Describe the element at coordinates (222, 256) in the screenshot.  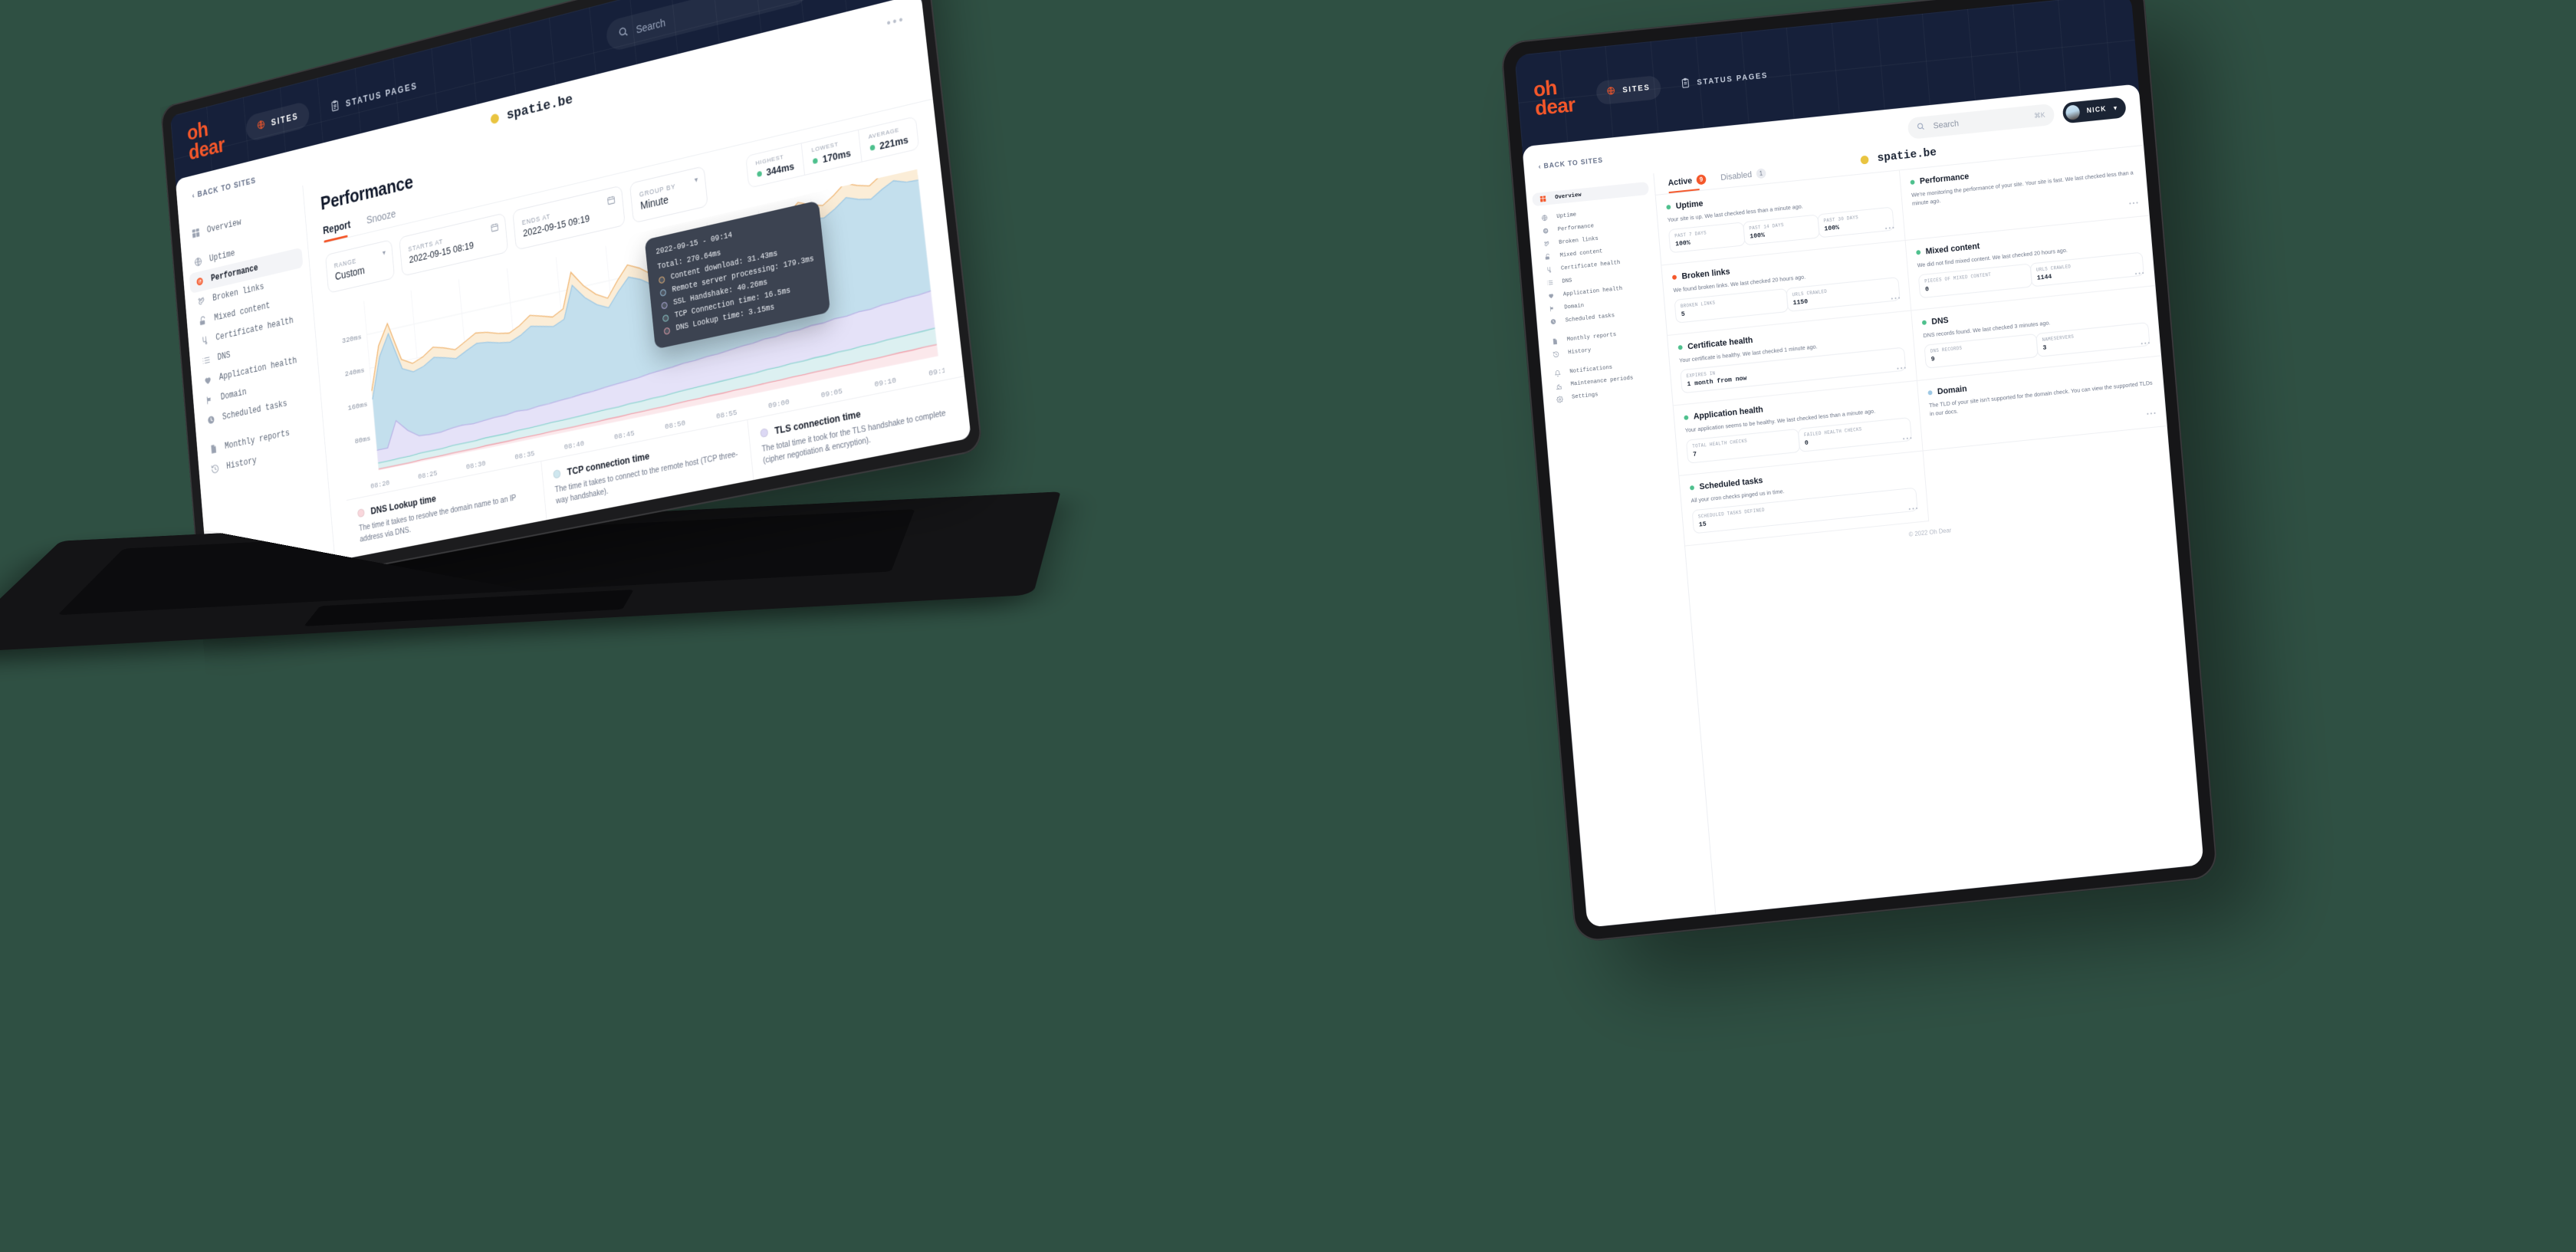
I see `sidebar-item-label: Uptime` at that location.